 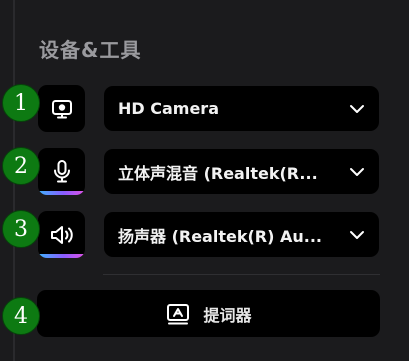 What do you see at coordinates (61, 193) in the screenshot?
I see `microphone-level-bar` at bounding box center [61, 193].